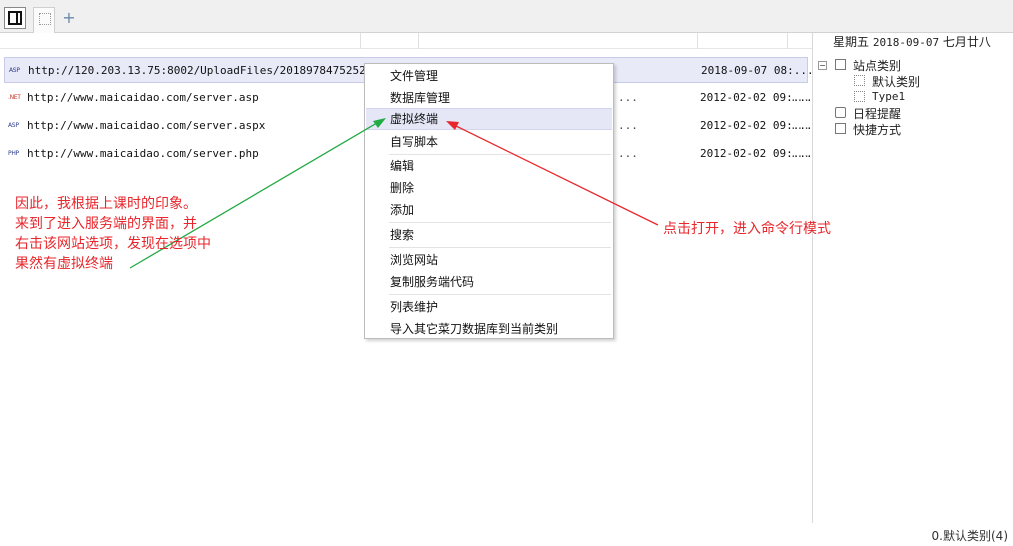  I want to click on annotation-right: 点击打开，进入命令行模式, so click(747, 229).